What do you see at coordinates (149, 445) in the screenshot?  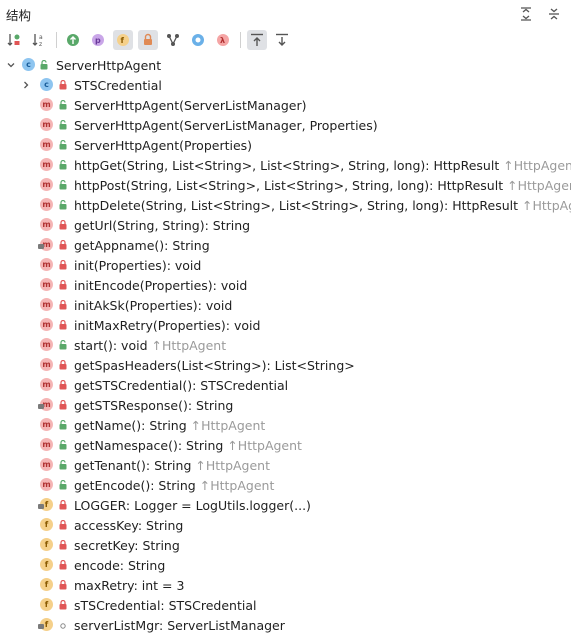 I see `tree-item-signature: getNamespace(): String` at bounding box center [149, 445].